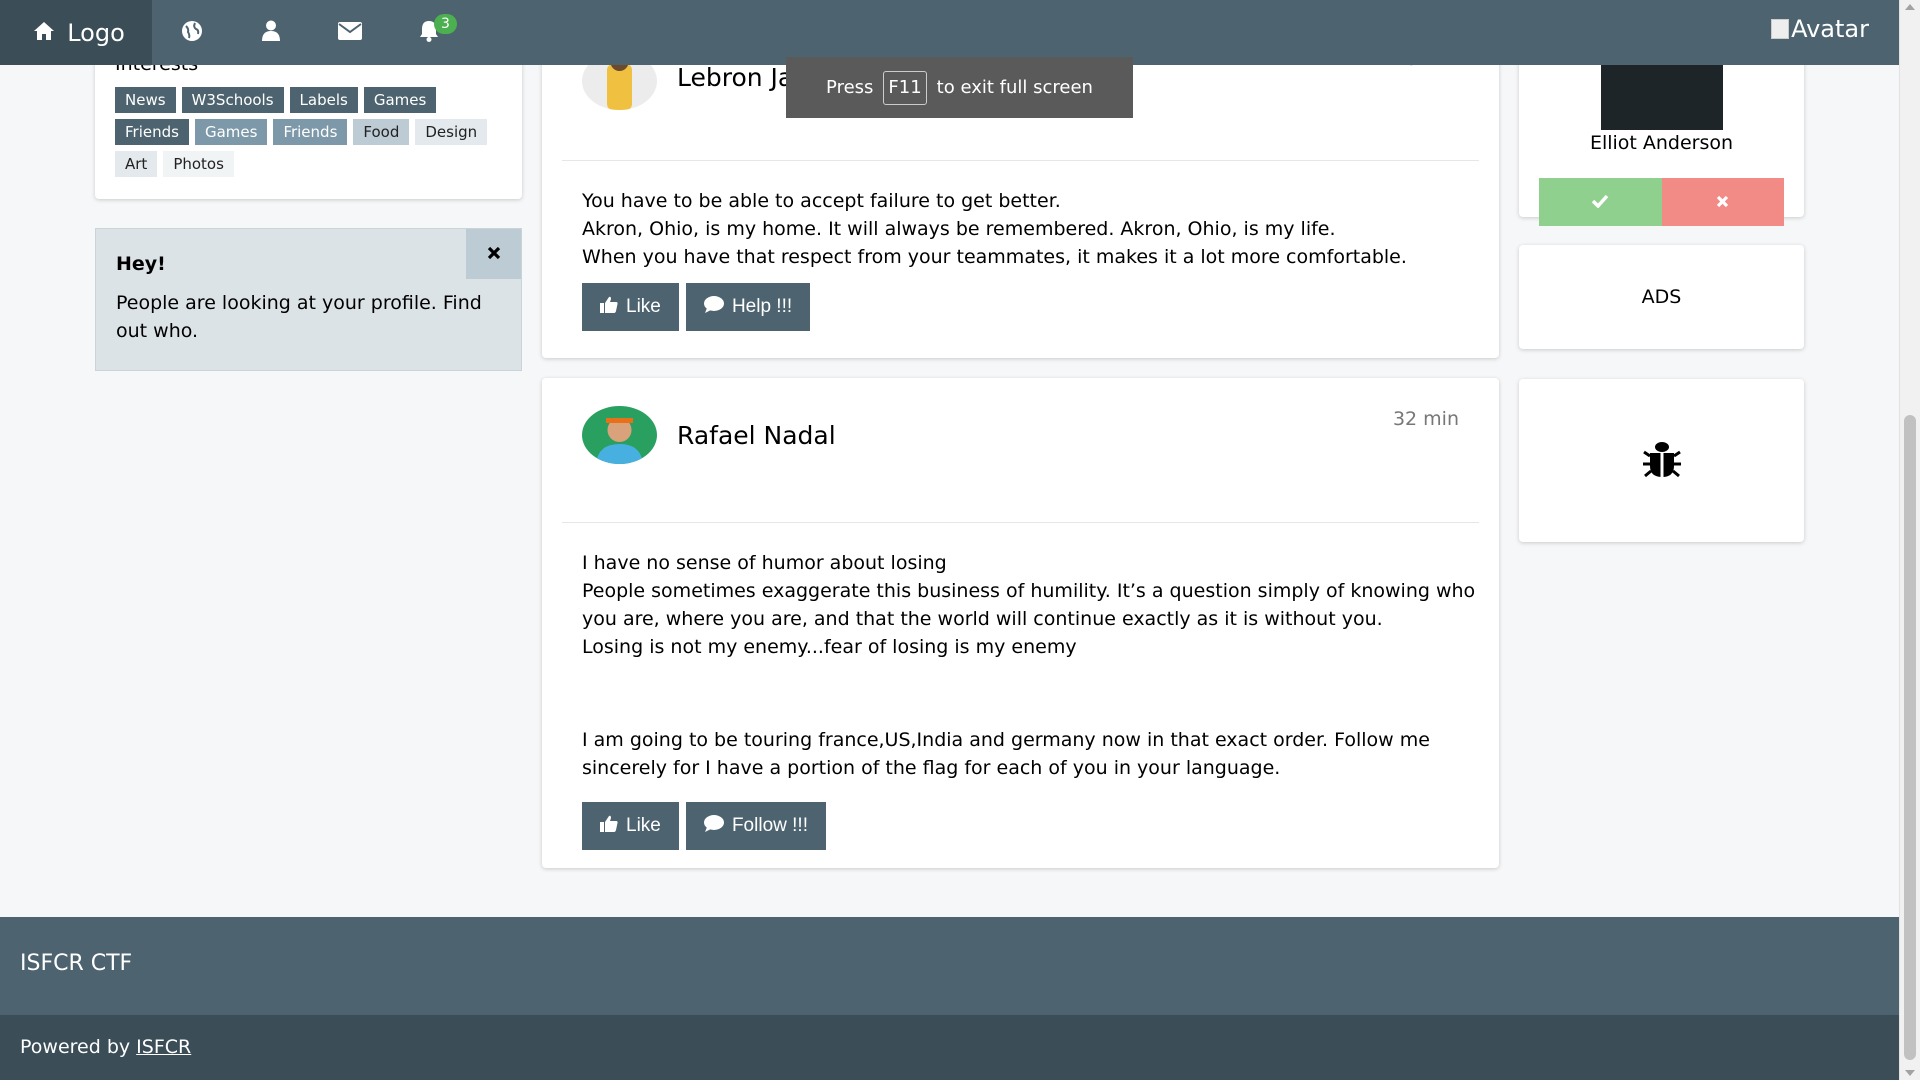  What do you see at coordinates (44, 33) in the screenshot?
I see `home-icon` at bounding box center [44, 33].